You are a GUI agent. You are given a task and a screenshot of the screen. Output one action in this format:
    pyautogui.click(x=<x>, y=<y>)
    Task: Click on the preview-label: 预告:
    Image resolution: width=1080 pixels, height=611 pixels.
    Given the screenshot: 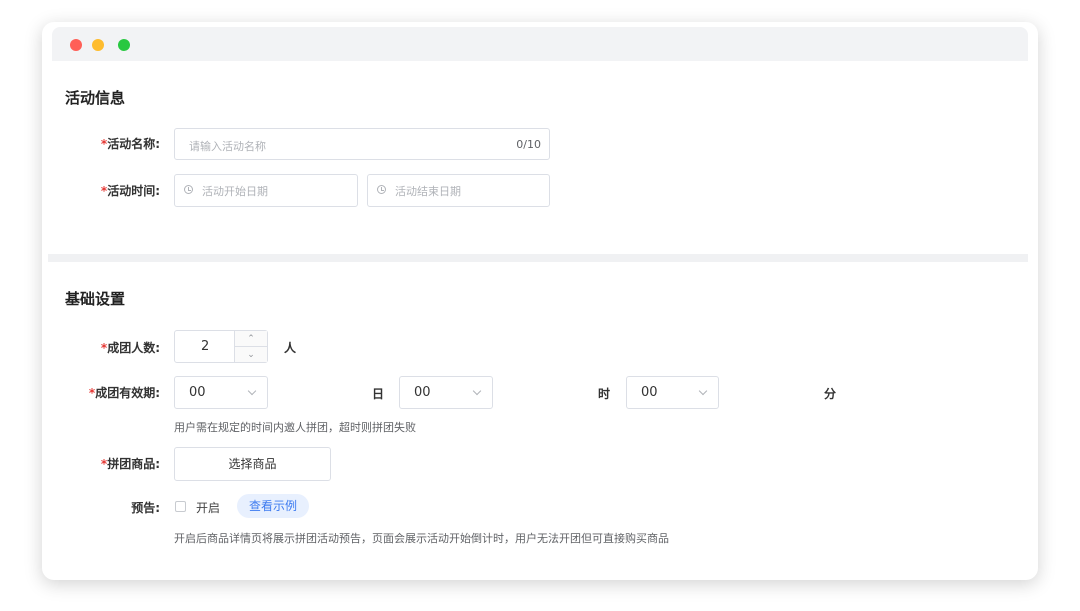 What is the action you would take?
    pyautogui.click(x=145, y=508)
    